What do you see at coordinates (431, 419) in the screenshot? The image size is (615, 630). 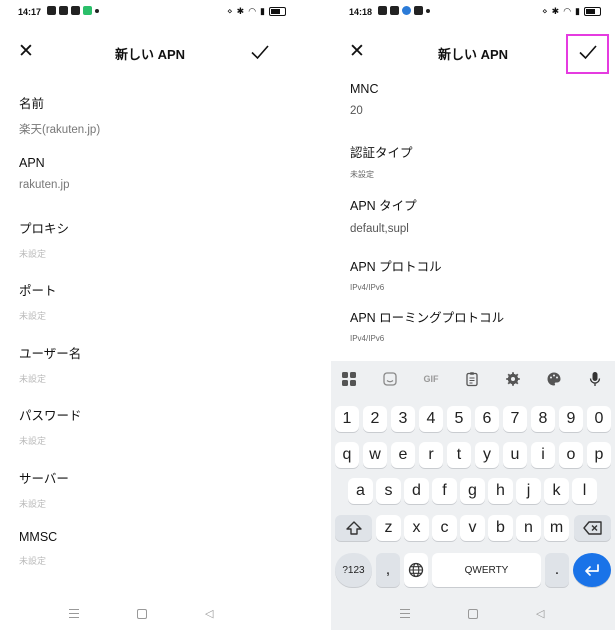 I see `key-4: 4` at bounding box center [431, 419].